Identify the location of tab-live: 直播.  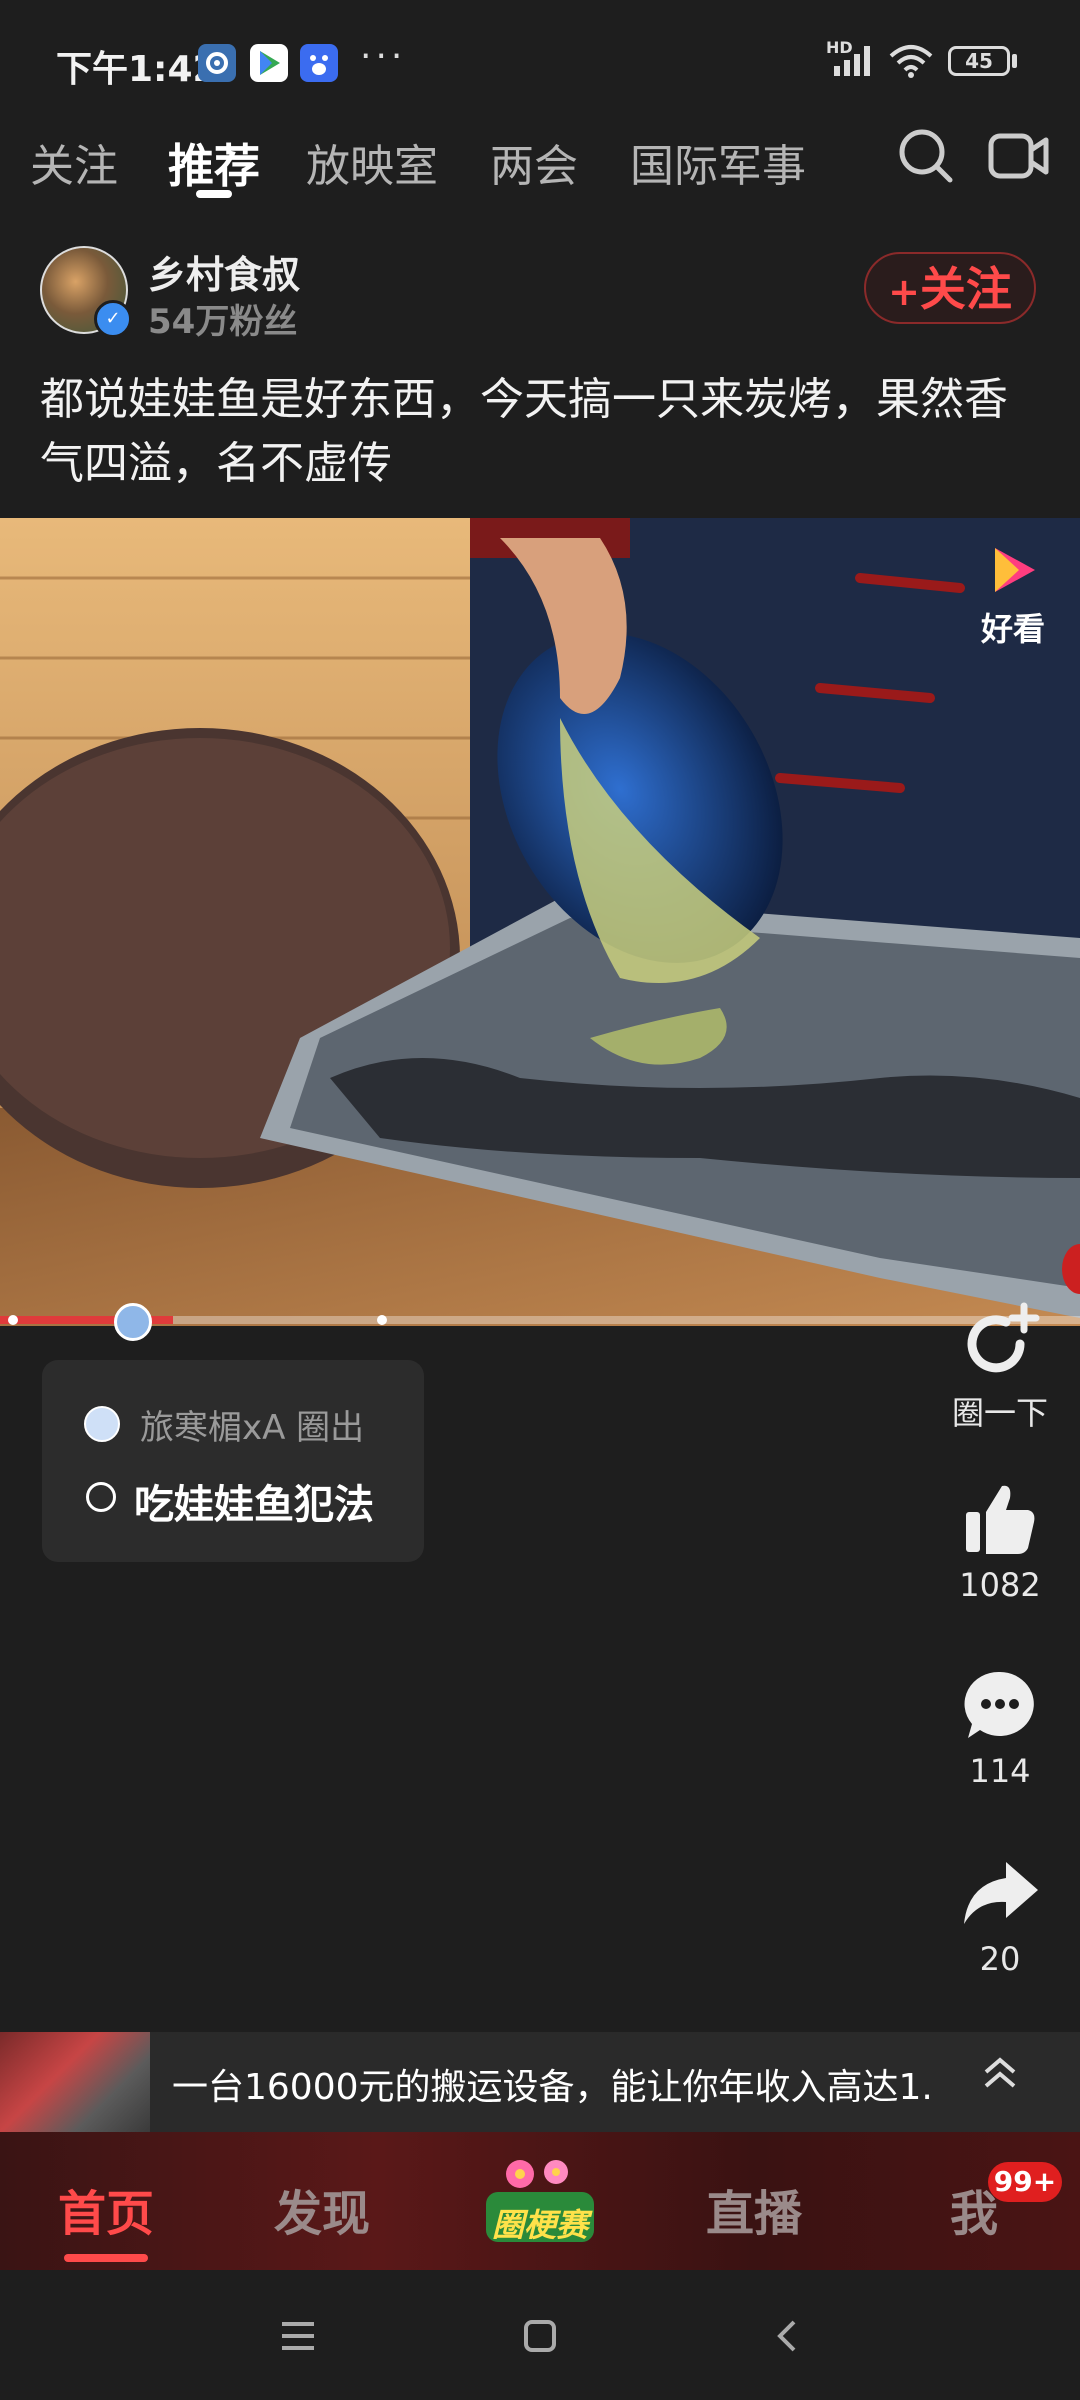
(754, 2209).